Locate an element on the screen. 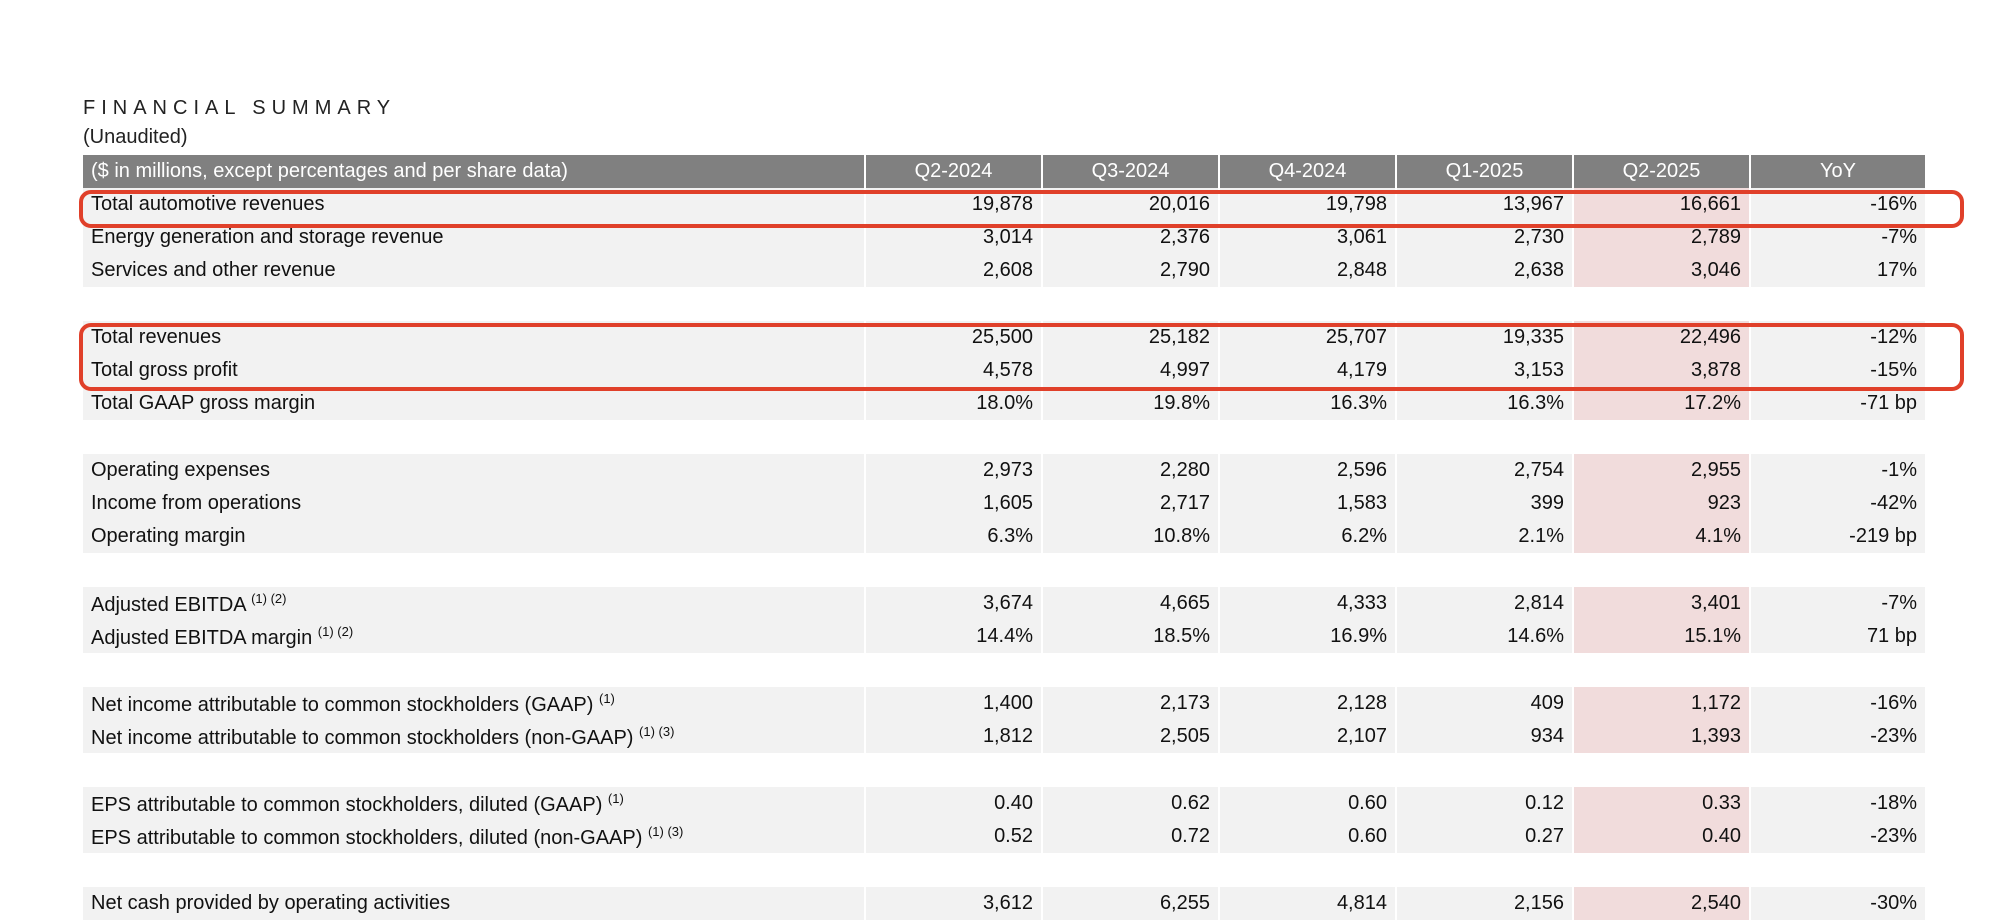 The width and height of the screenshot is (2010, 920). value-cell: 13,967 is located at coordinates (1485, 204).